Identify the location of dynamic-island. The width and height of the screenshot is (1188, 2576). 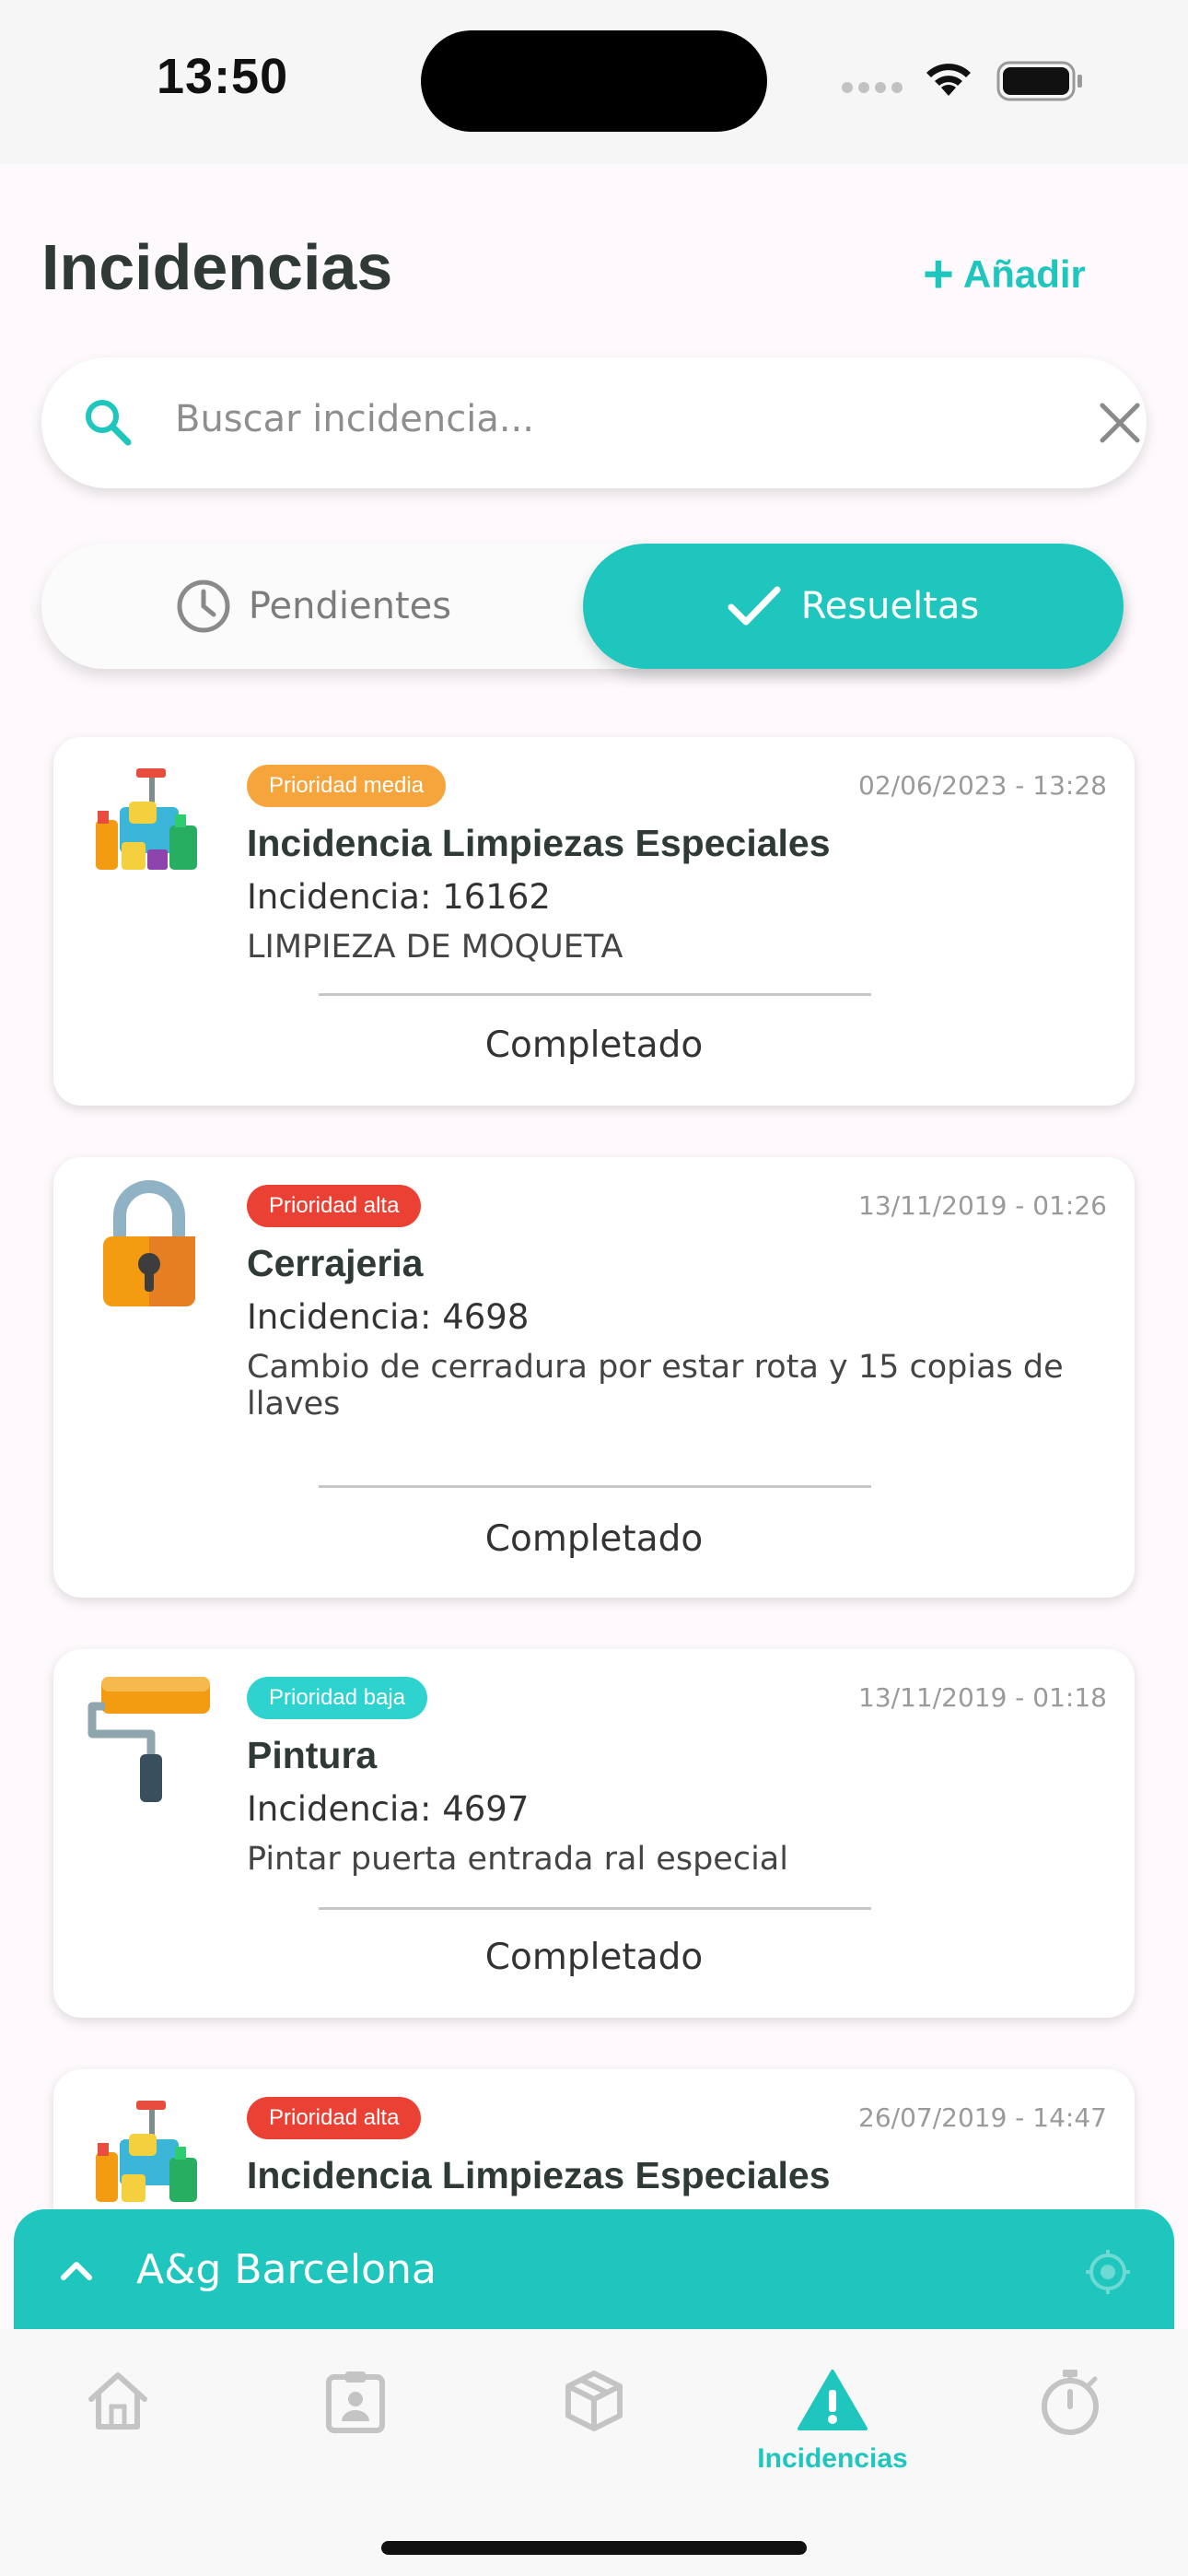
(594, 81).